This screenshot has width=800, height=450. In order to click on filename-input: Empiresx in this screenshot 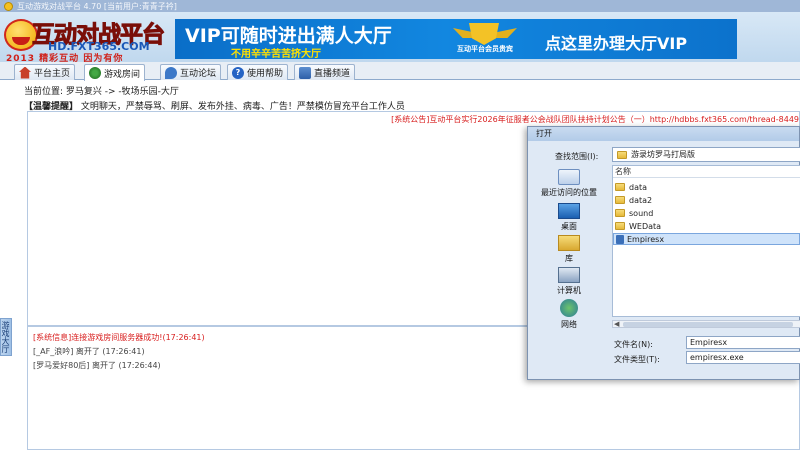, I will do `click(743, 342)`.